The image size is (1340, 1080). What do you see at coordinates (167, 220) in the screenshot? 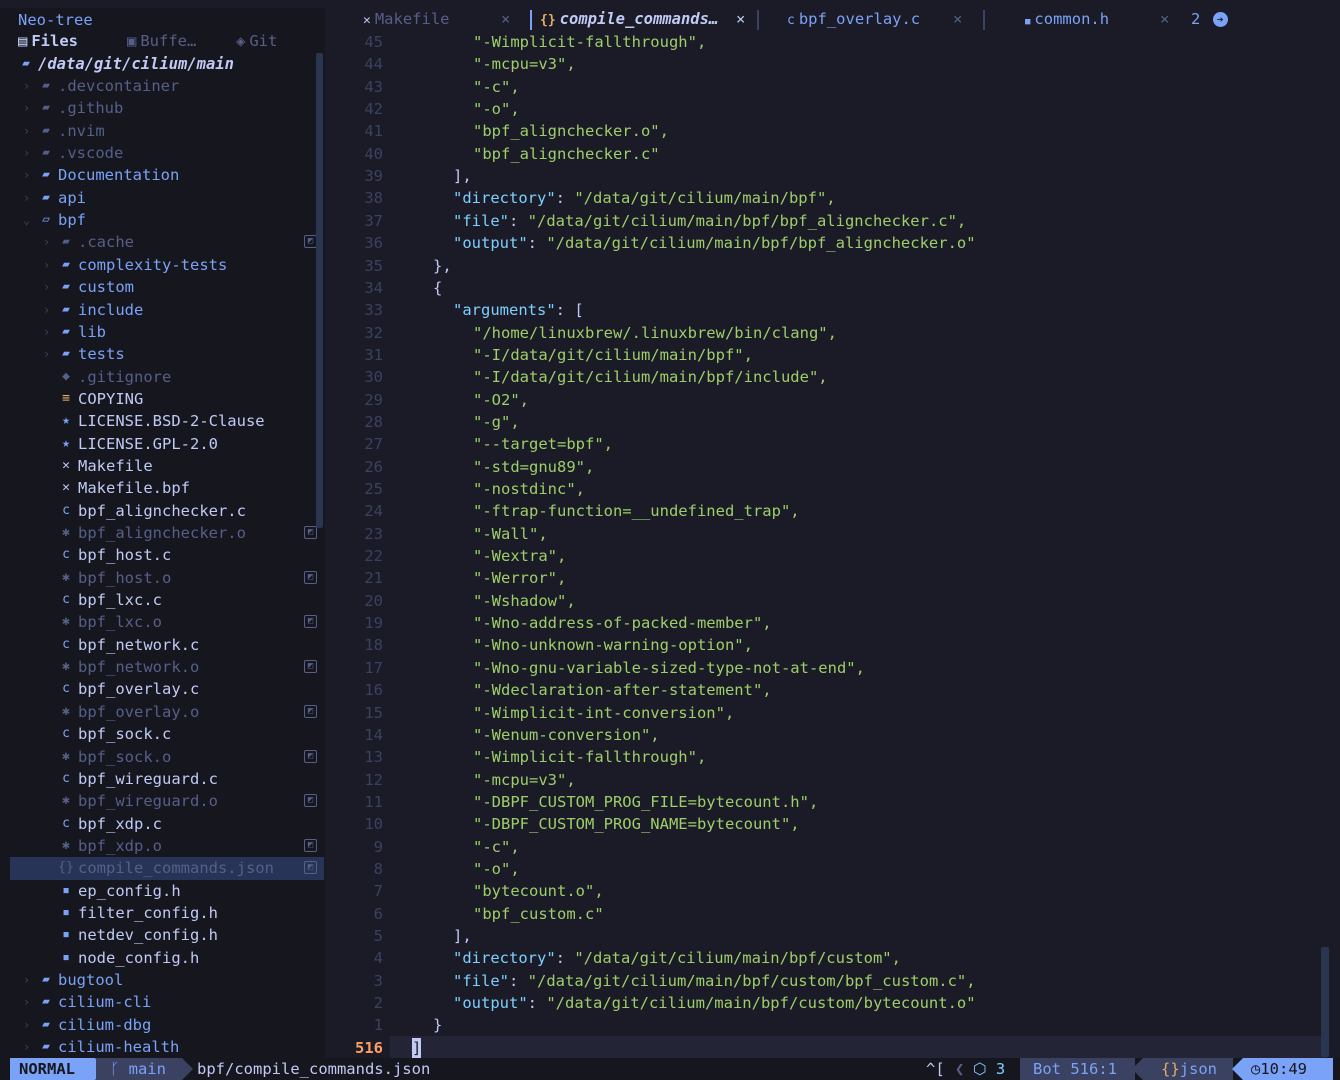
I see `tree-folder: ⌄ ▱ bpf` at bounding box center [167, 220].